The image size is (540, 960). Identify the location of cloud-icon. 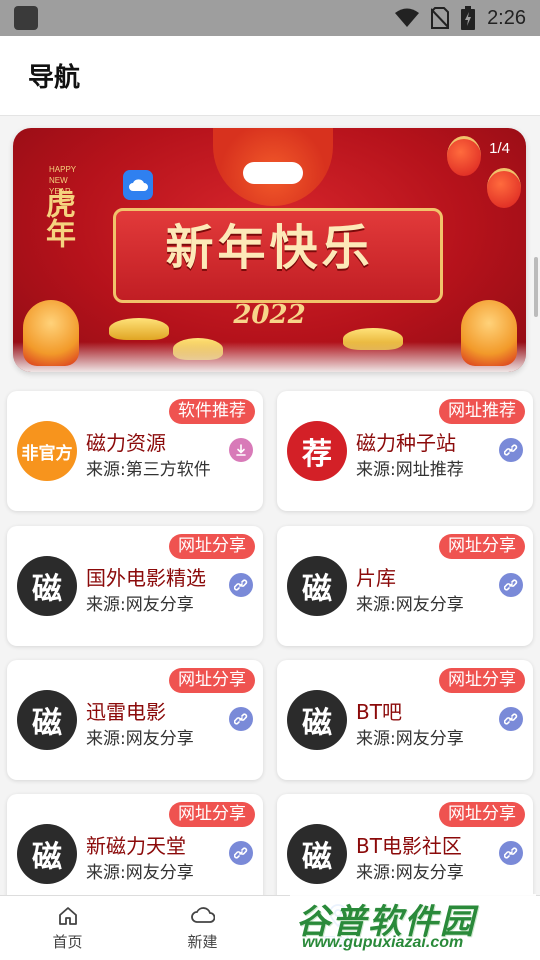
(202, 914).